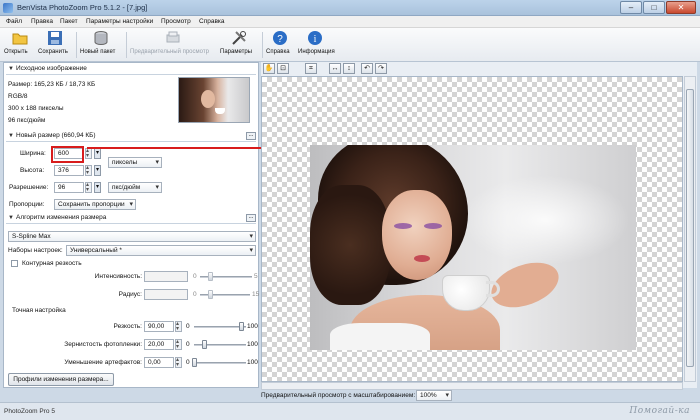  Describe the element at coordinates (127, 326) in the screenshot. I see `sharpness-label: Резкость:` at that location.